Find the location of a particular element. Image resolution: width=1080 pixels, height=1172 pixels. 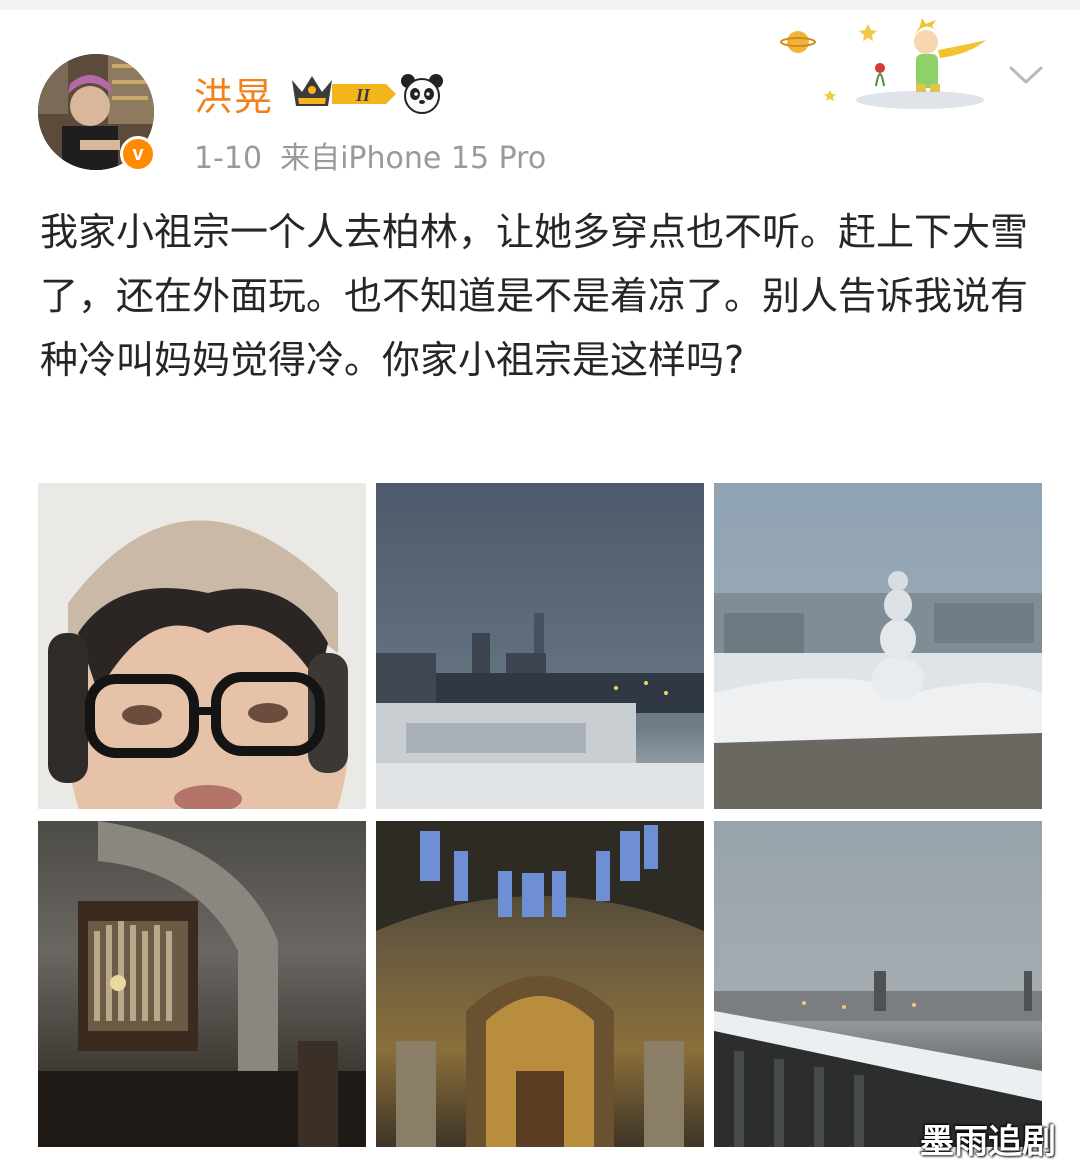

panda-icon is located at coordinates (422, 96).